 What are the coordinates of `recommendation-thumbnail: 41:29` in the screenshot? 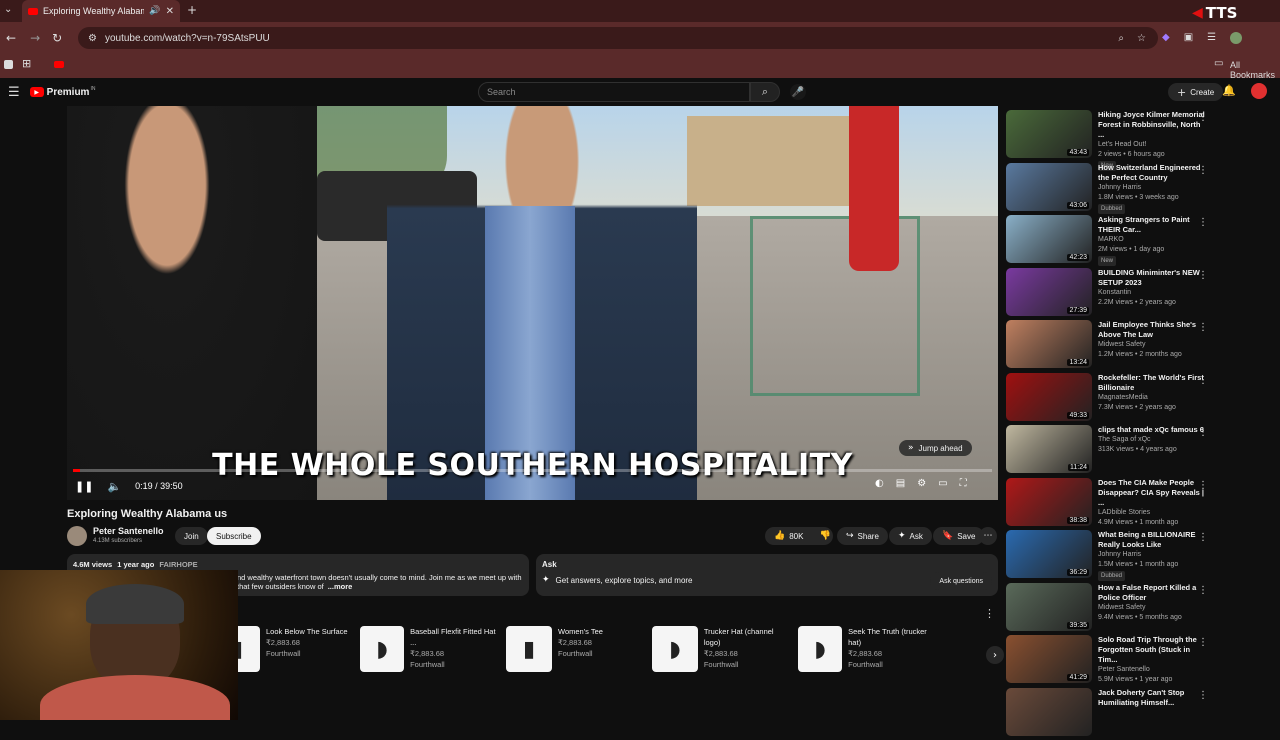 It's located at (1049, 659).